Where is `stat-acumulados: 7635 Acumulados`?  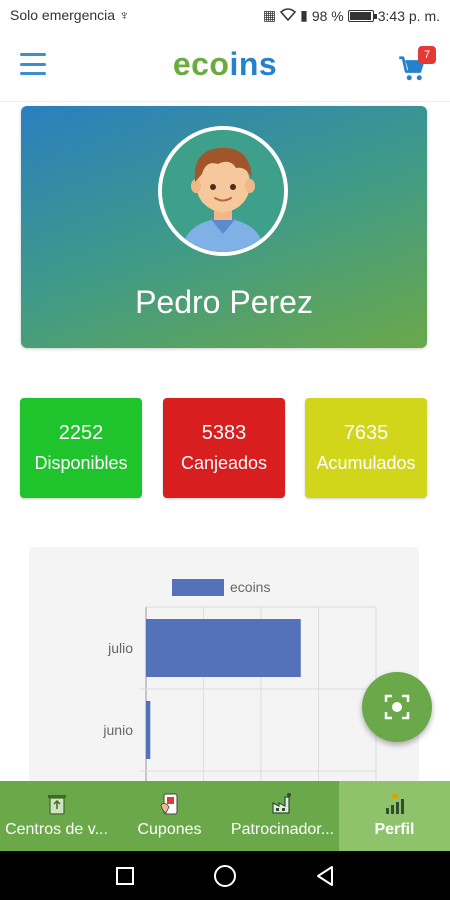 stat-acumulados: 7635 Acumulados is located at coordinates (366, 448).